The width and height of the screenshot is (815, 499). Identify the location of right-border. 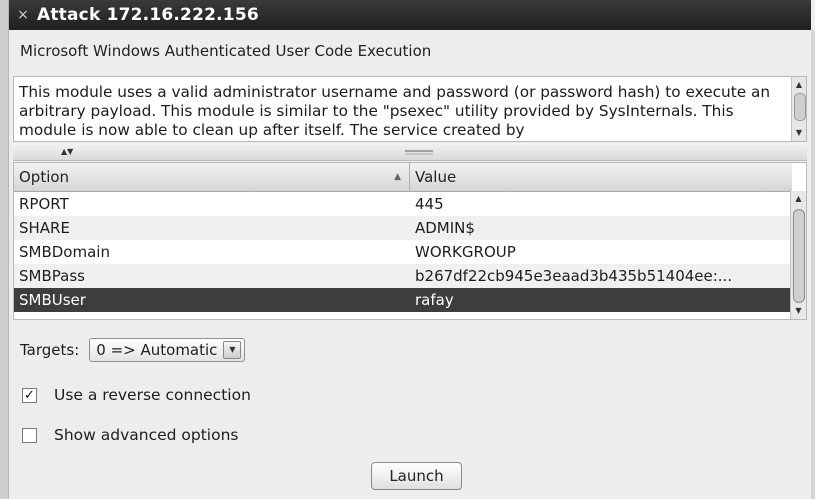
(813, 264).